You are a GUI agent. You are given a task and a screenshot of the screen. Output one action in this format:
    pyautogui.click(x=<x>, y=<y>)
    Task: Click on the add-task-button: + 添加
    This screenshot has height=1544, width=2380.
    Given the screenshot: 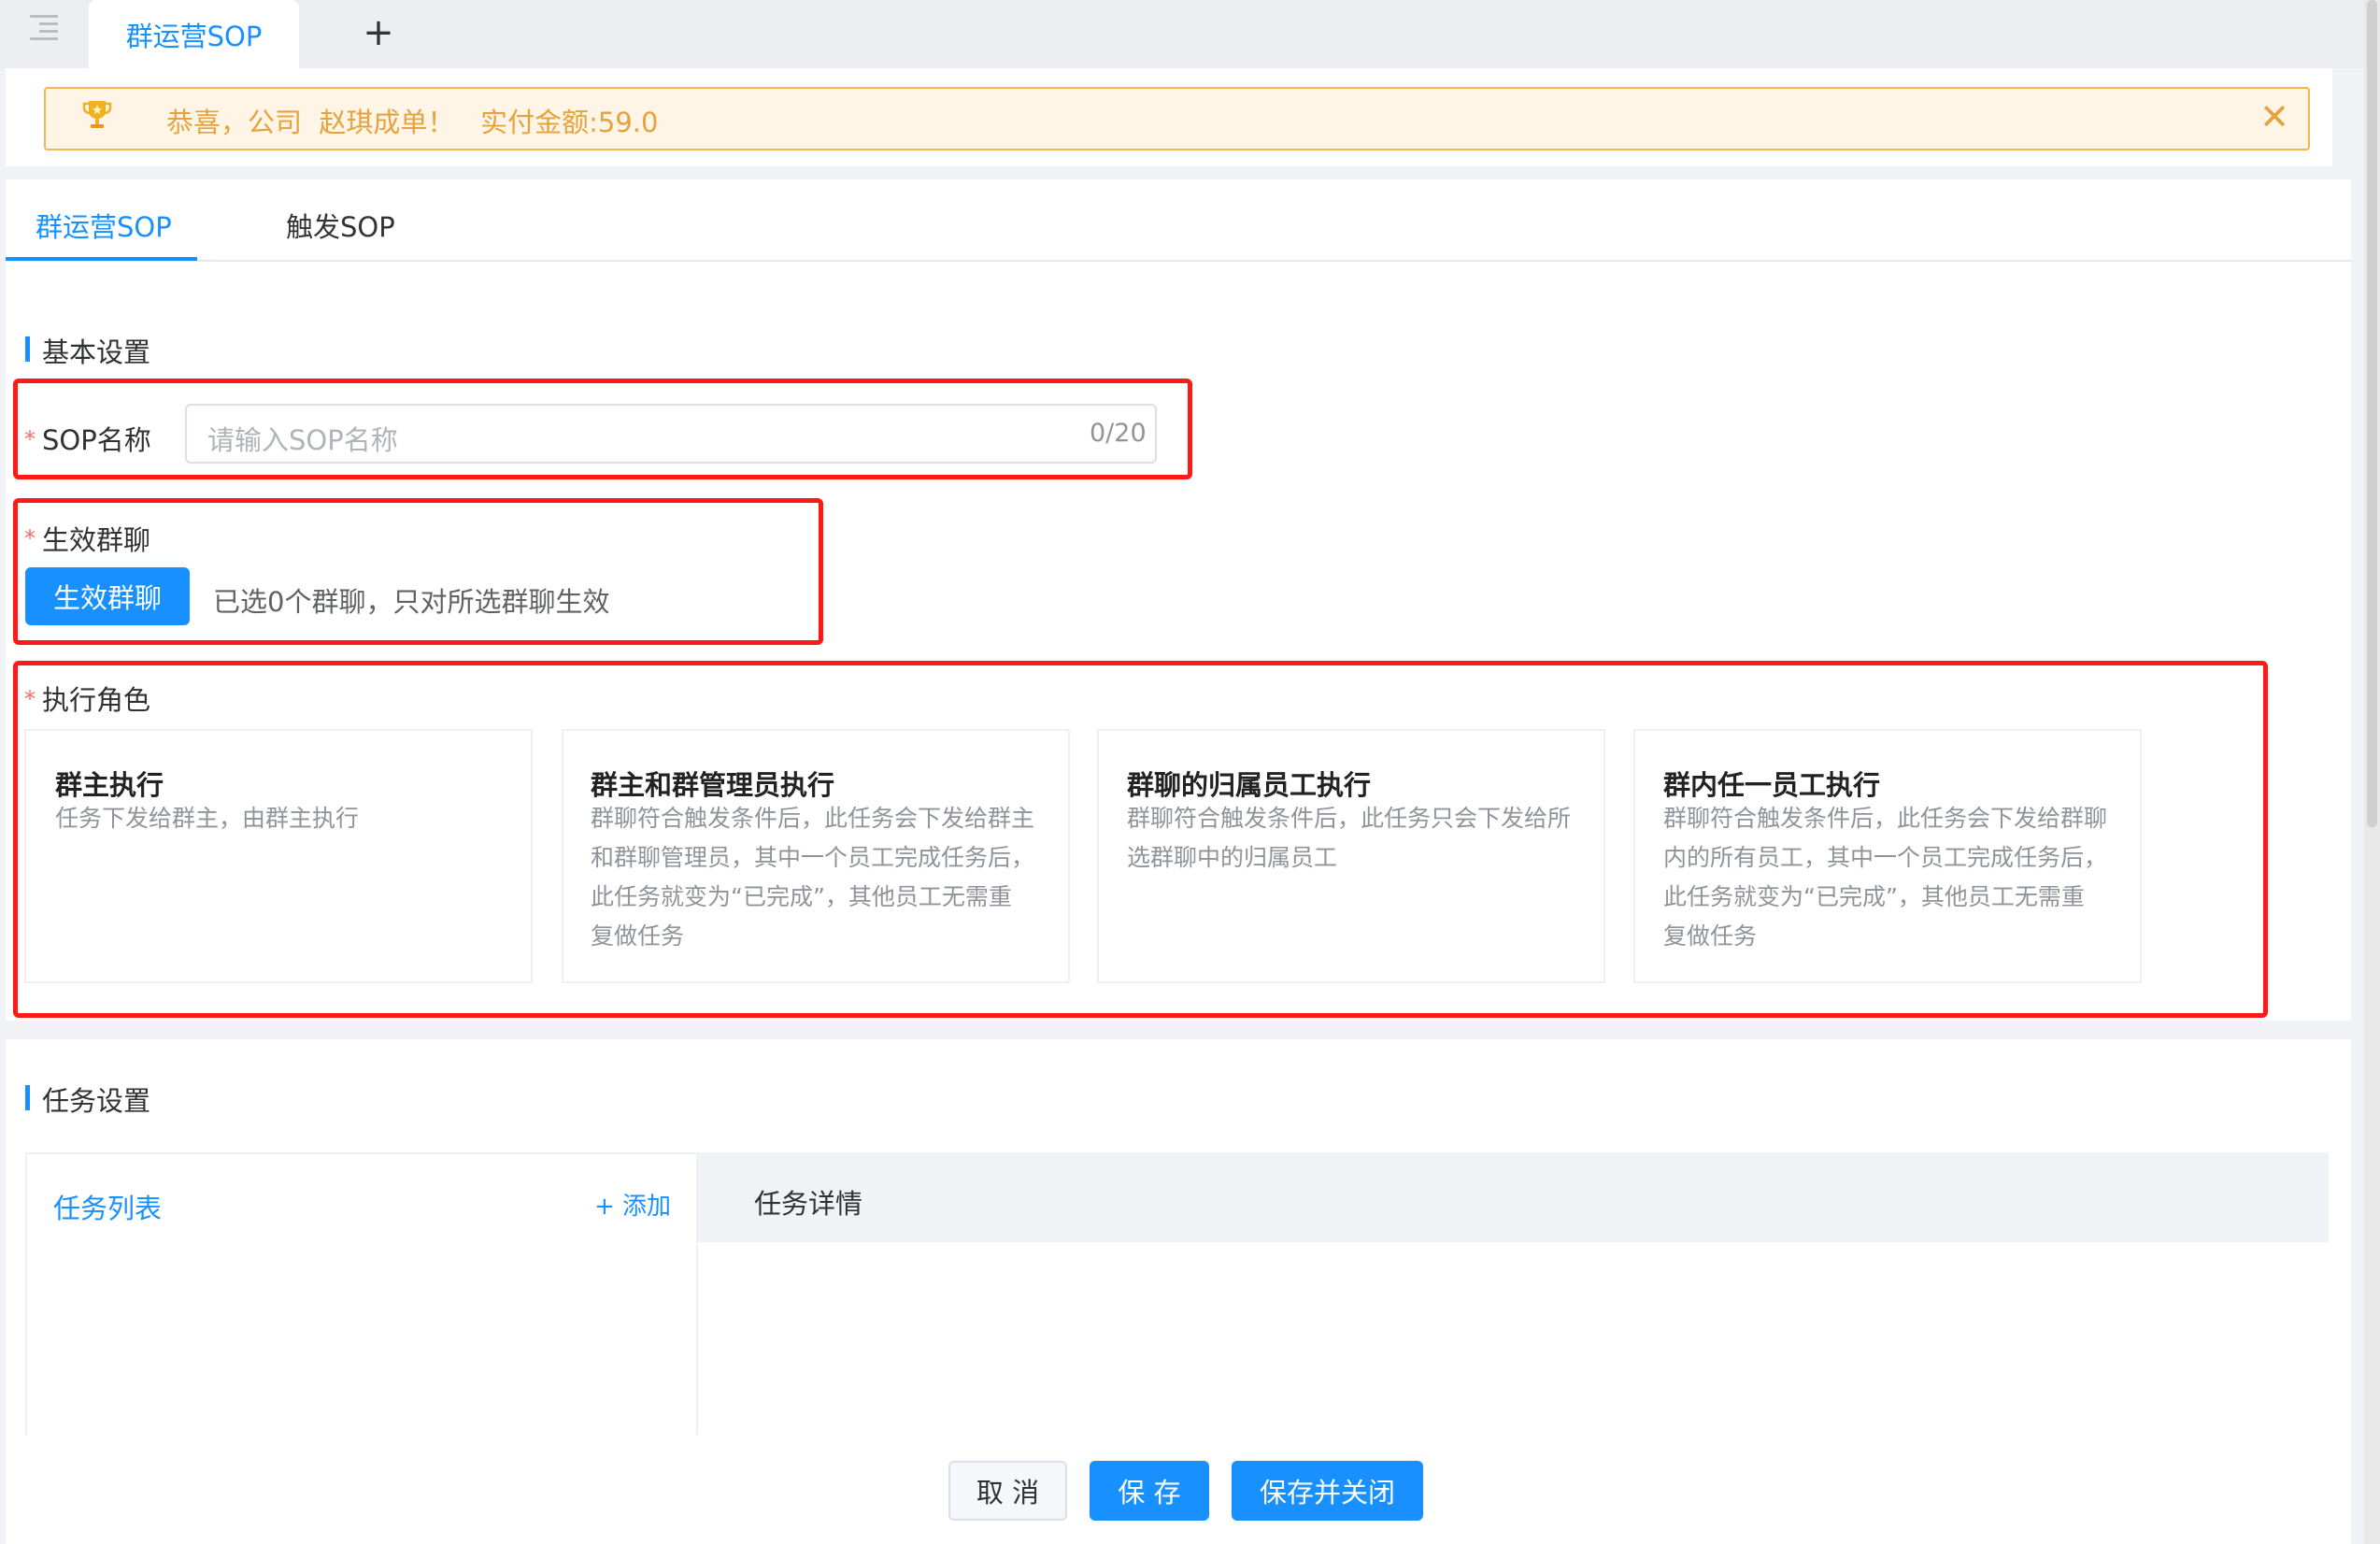 What is the action you would take?
    pyautogui.click(x=632, y=1204)
    